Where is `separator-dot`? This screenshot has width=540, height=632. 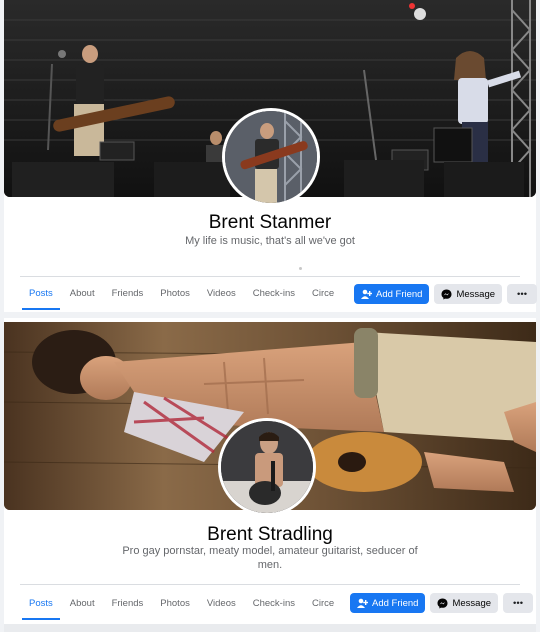 separator-dot is located at coordinates (300, 268).